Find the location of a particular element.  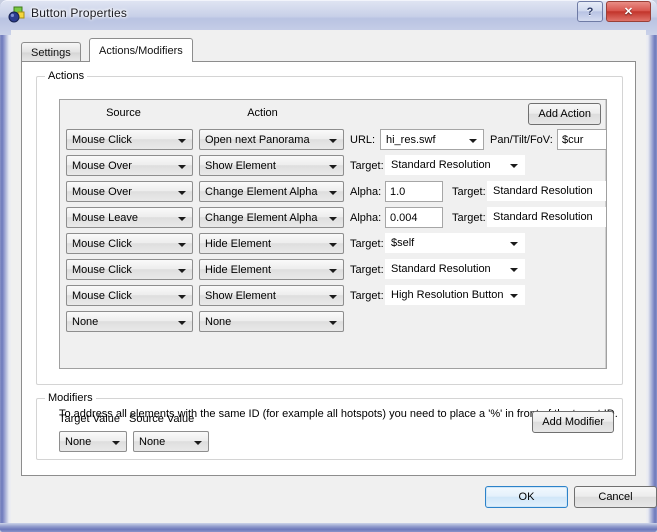

add-modifier-button: Add Modifier is located at coordinates (573, 422).